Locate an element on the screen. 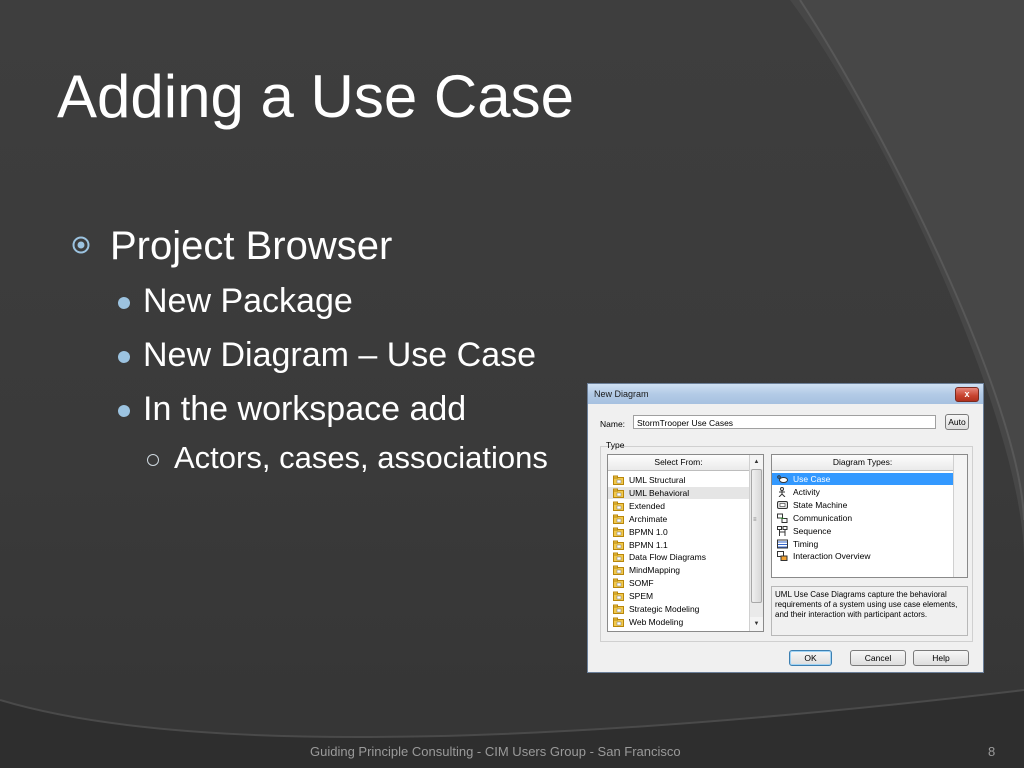 The height and width of the screenshot is (768, 1024). bullet-text: New Diagram – Use Case is located at coordinates (340, 355).